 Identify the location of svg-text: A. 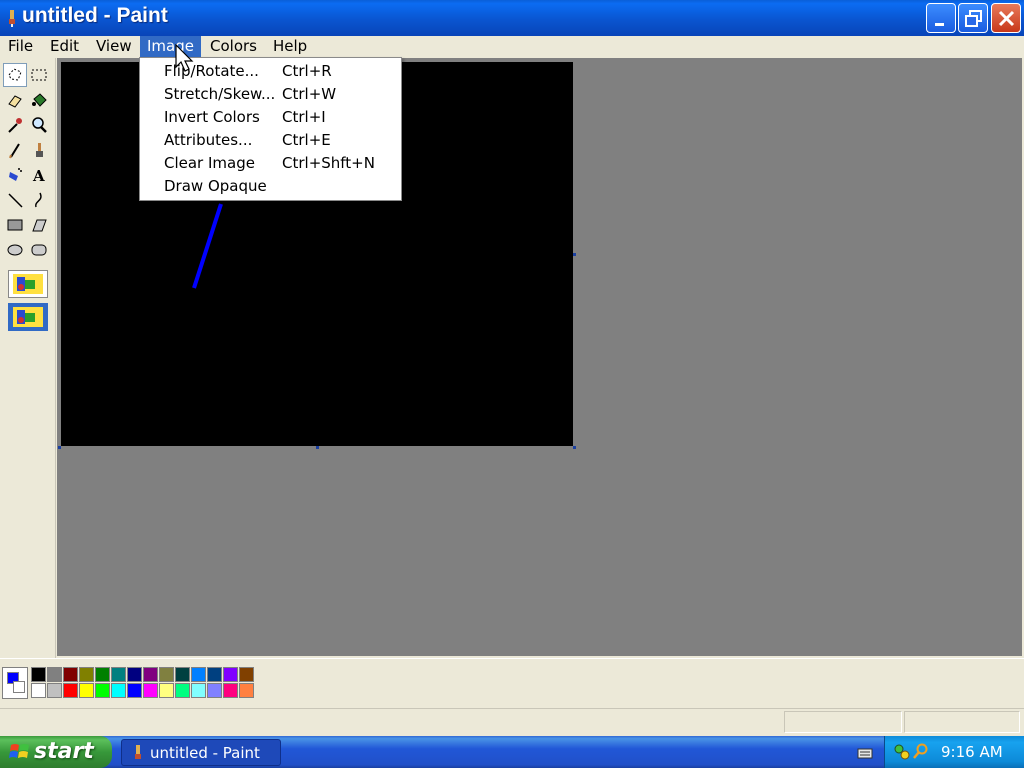
(38, 175).